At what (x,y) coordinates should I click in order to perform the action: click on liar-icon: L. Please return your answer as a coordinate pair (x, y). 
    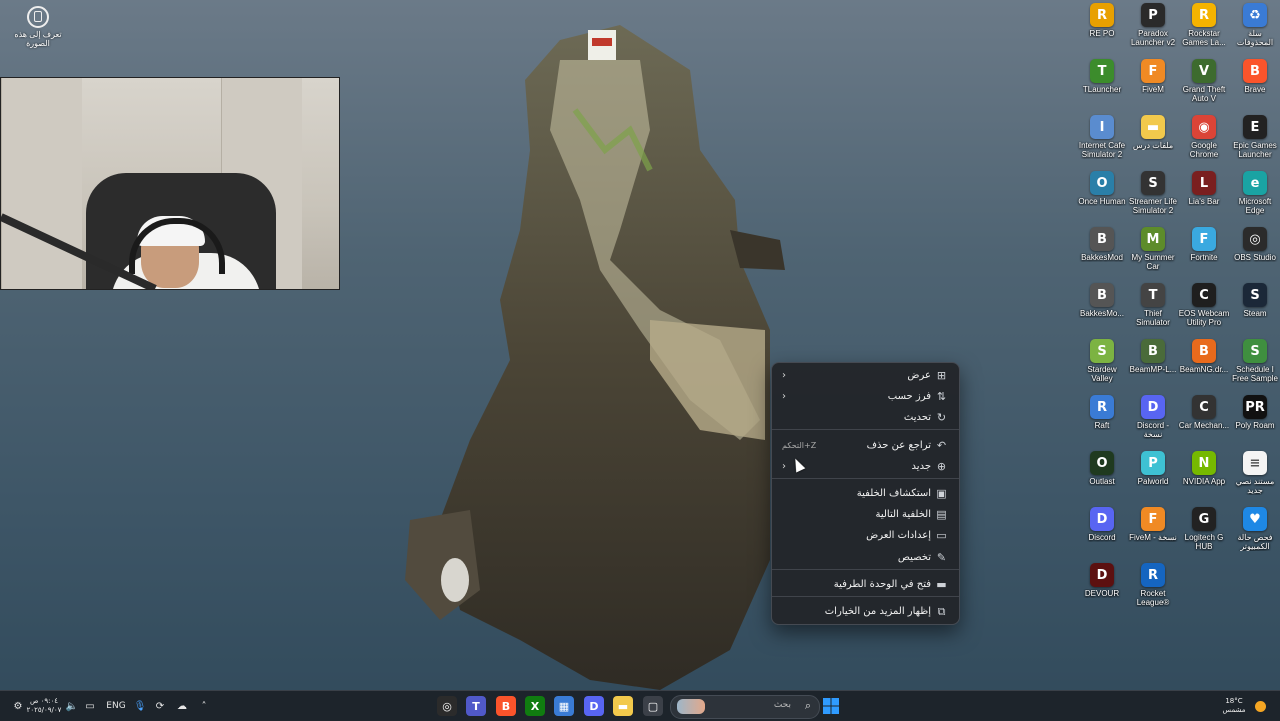
    Looking at the image, I should click on (1204, 183).